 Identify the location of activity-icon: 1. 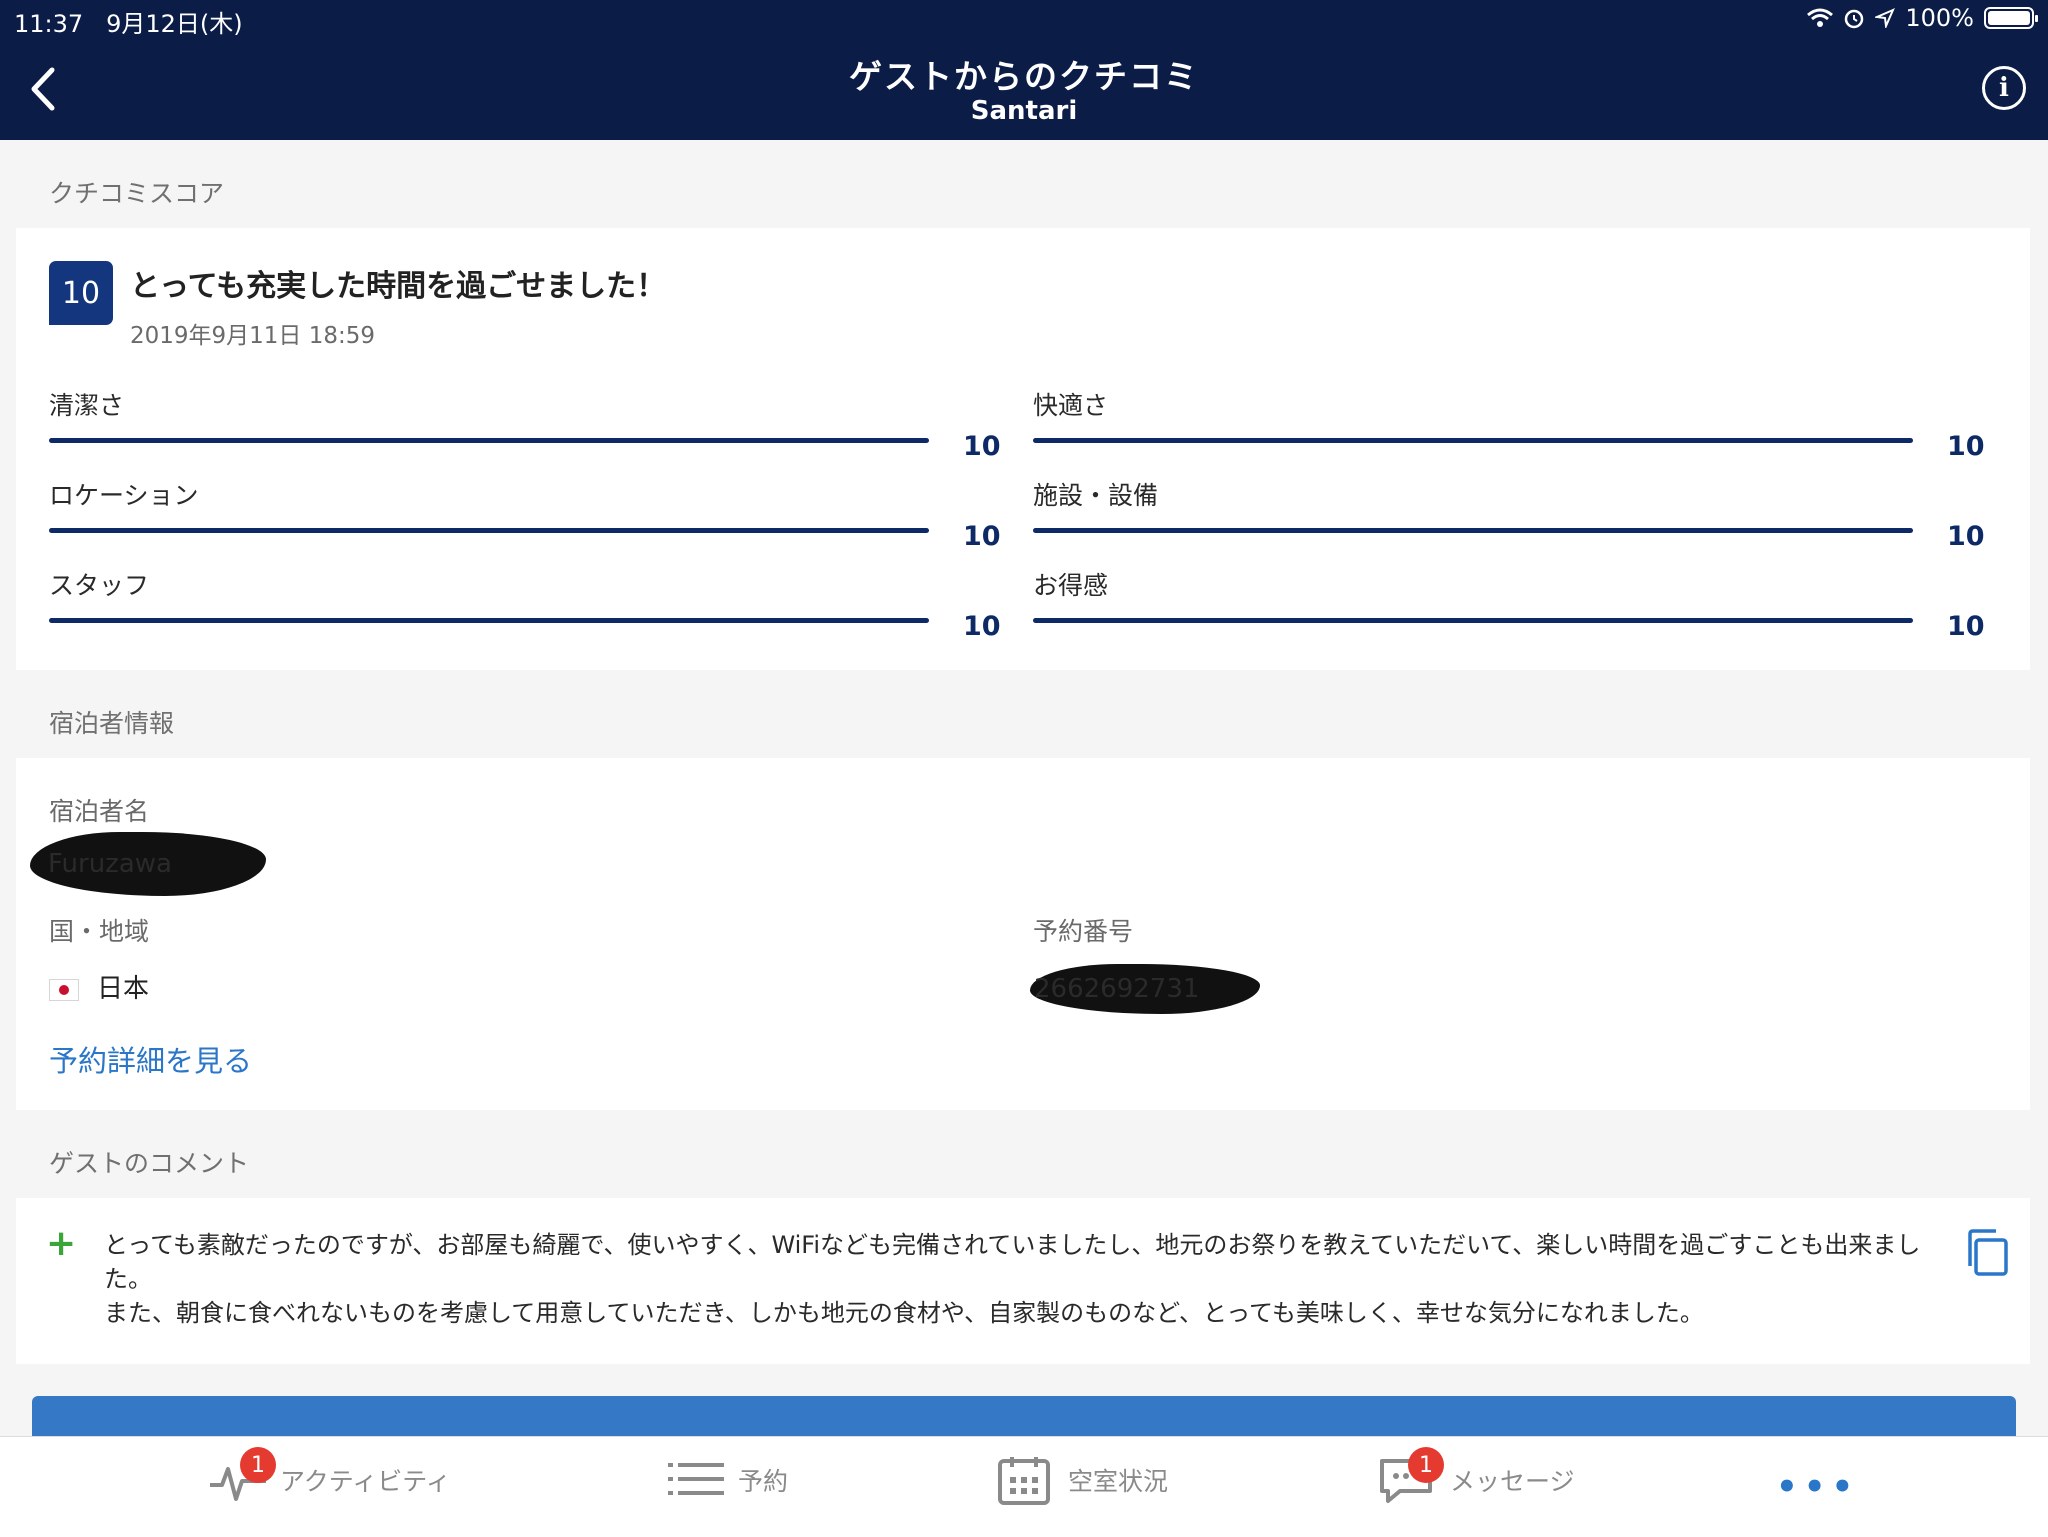
(242, 1476).